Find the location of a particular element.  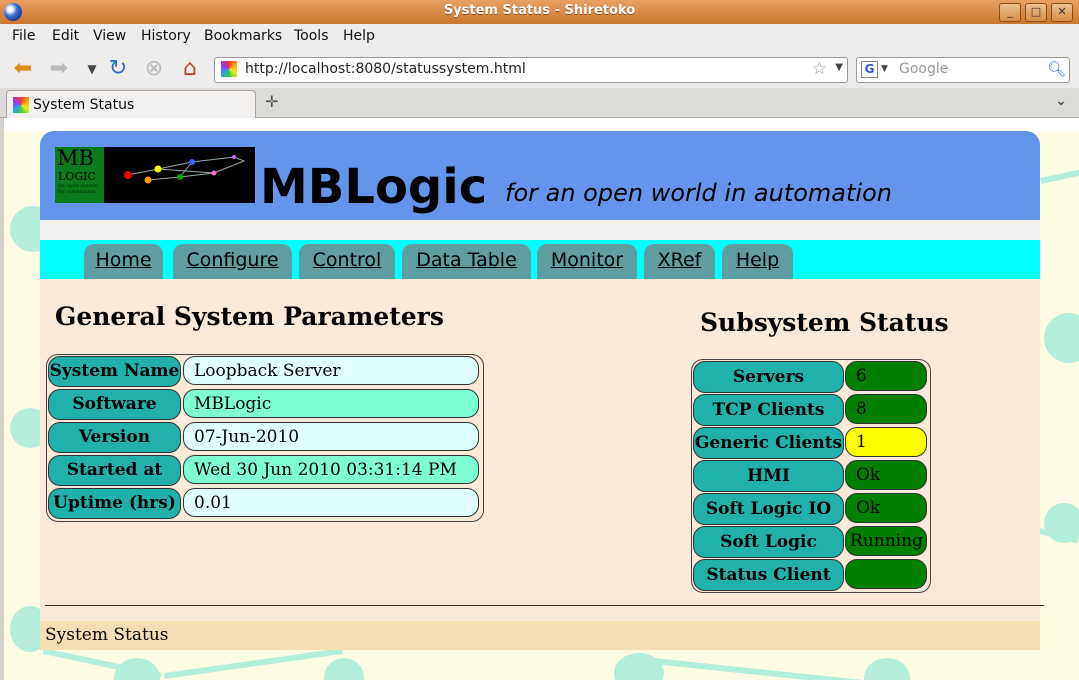

google-engine-icon: G is located at coordinates (869, 69).